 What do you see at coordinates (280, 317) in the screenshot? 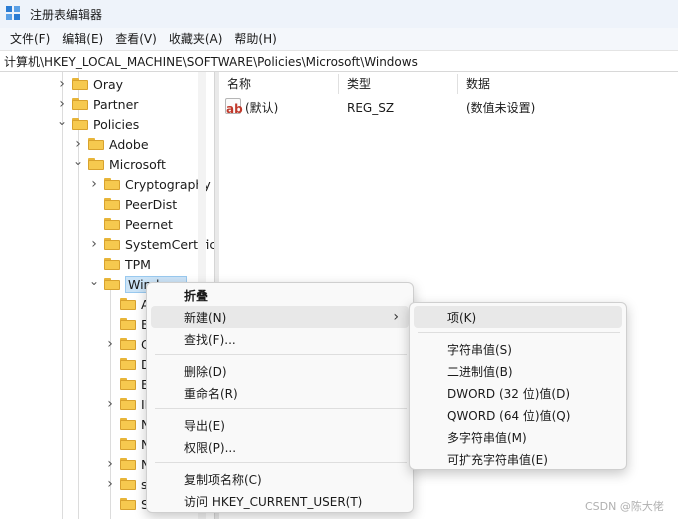
I see `context-menu-item: 新建(N) ›` at bounding box center [280, 317].